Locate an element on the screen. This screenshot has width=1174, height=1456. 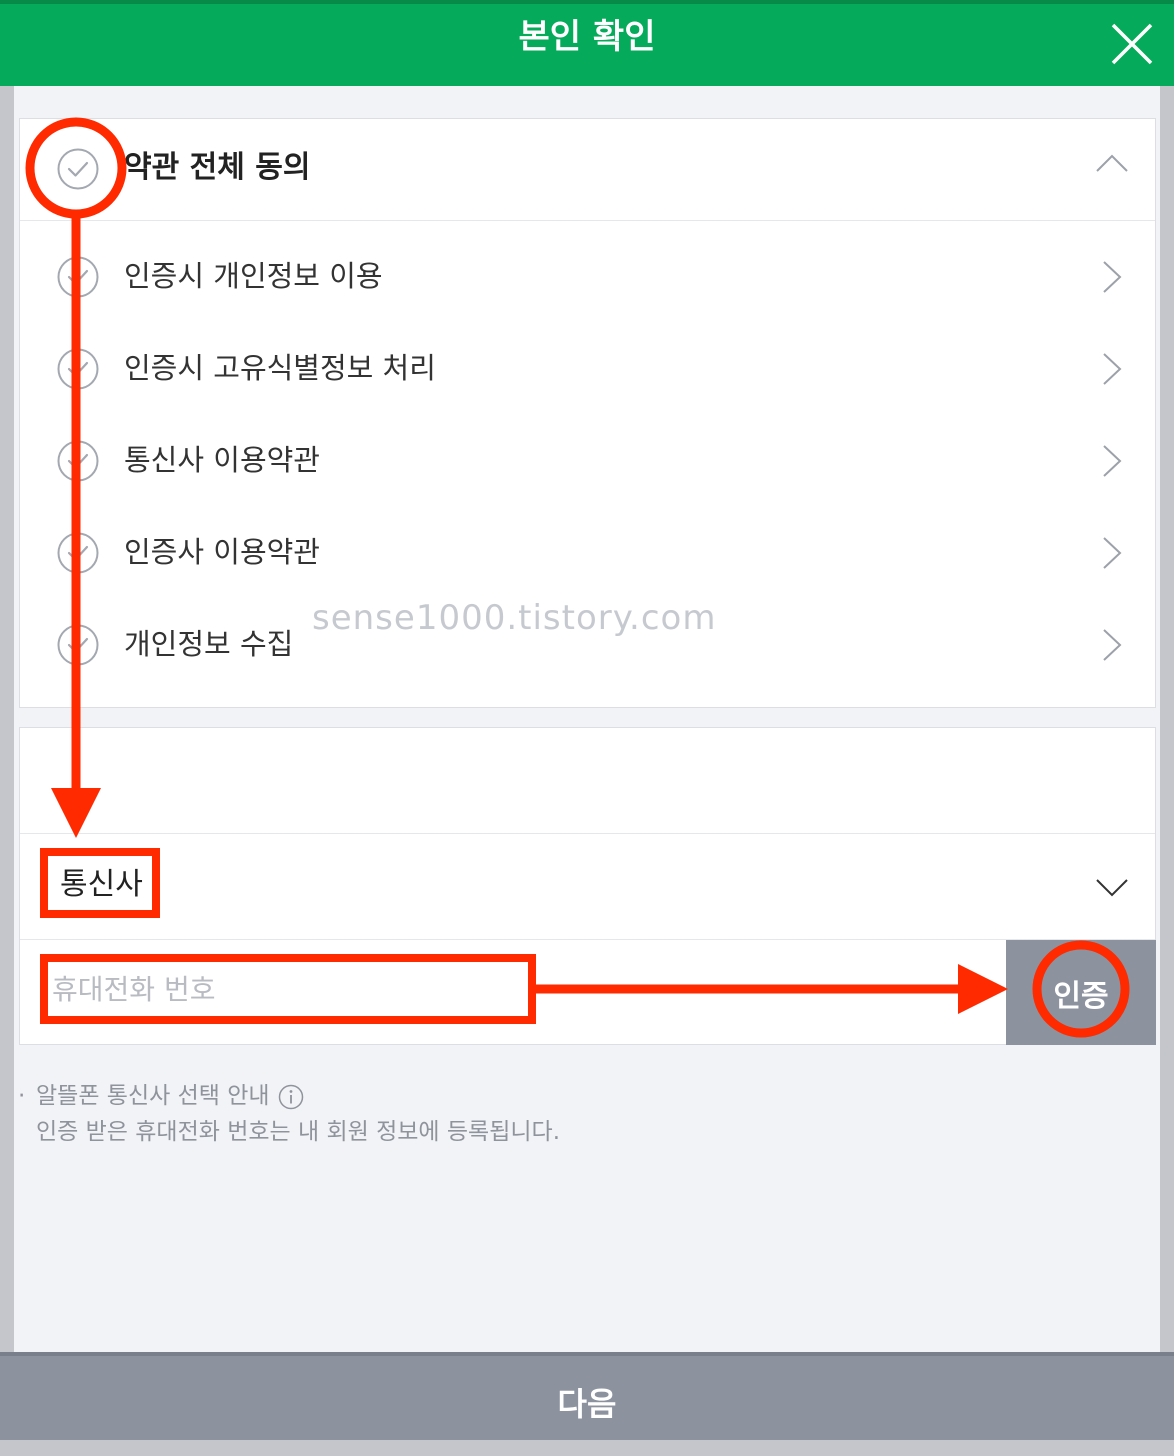
terms-item: 통신사 이용약관 is located at coordinates (587, 461).